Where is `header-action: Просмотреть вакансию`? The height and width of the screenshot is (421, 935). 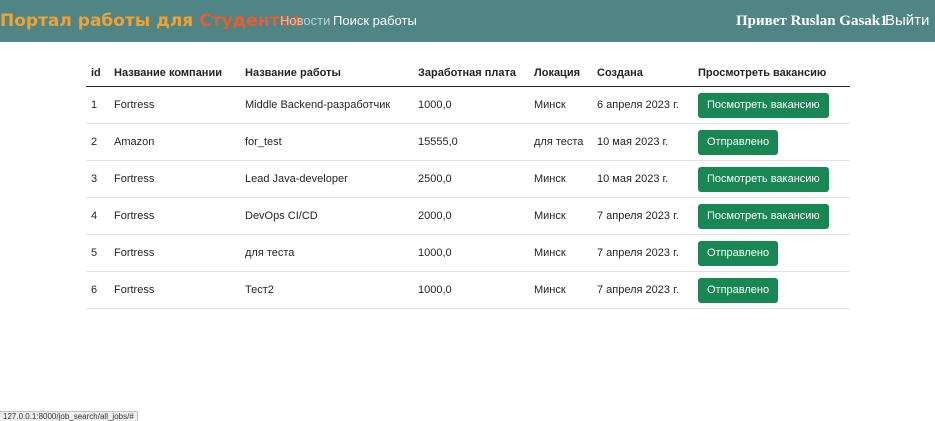 header-action: Просмотреть вакансию is located at coordinates (771, 73).